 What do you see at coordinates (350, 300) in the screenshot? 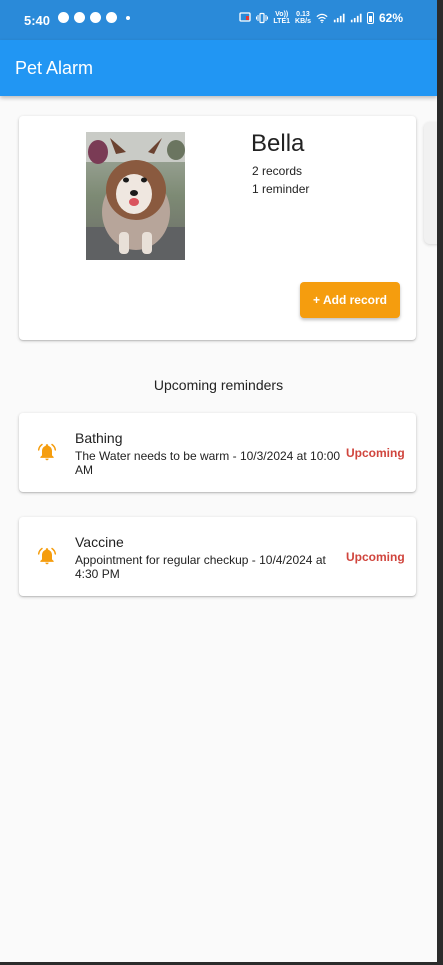
I see `add-record-button: + Add record` at bounding box center [350, 300].